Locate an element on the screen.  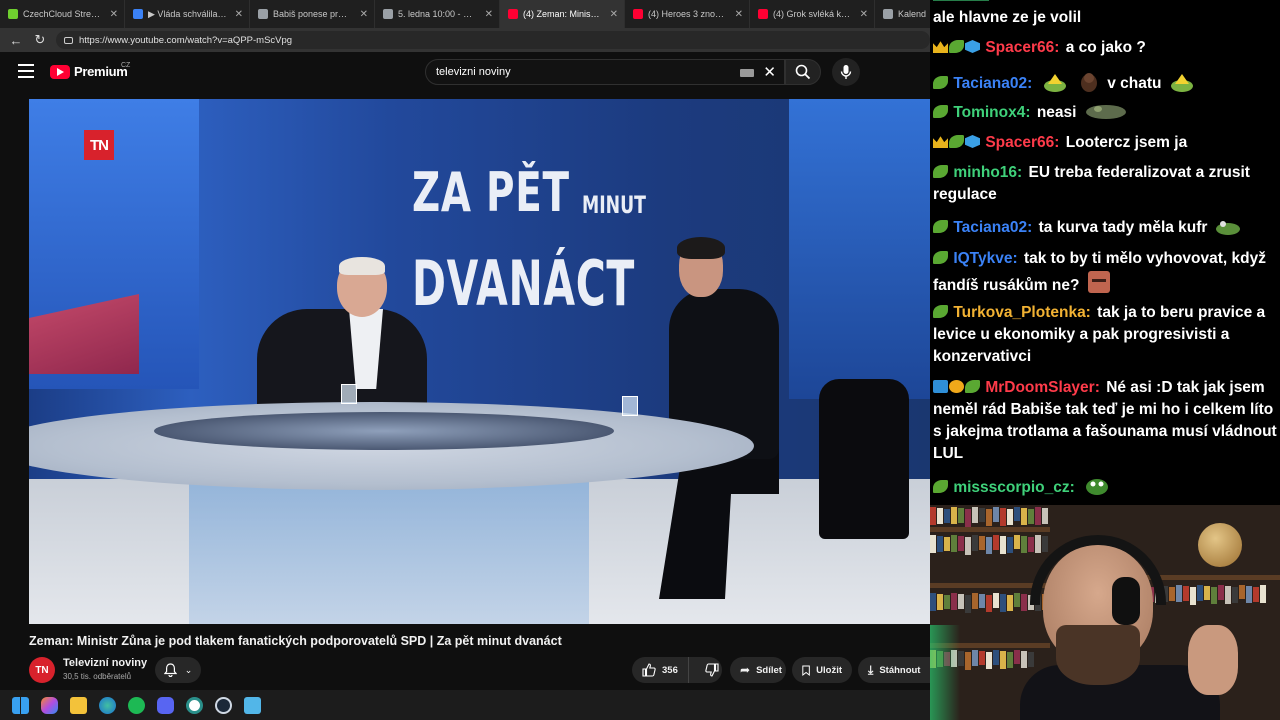
youtube-play-icon is located at coordinates (60, 71).